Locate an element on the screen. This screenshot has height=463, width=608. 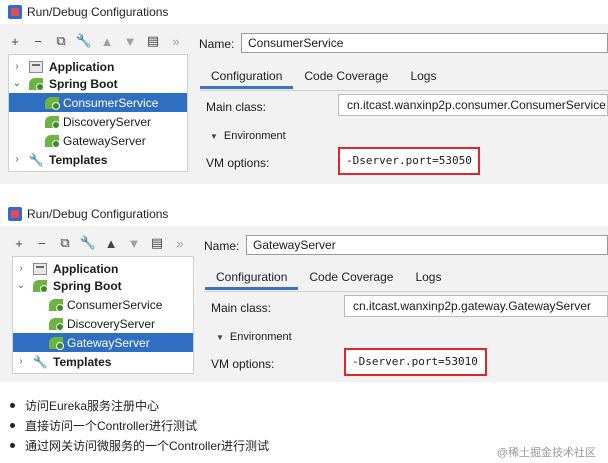
vm-options-input: -Dserver.port=53010 is located at coordinates (415, 362).